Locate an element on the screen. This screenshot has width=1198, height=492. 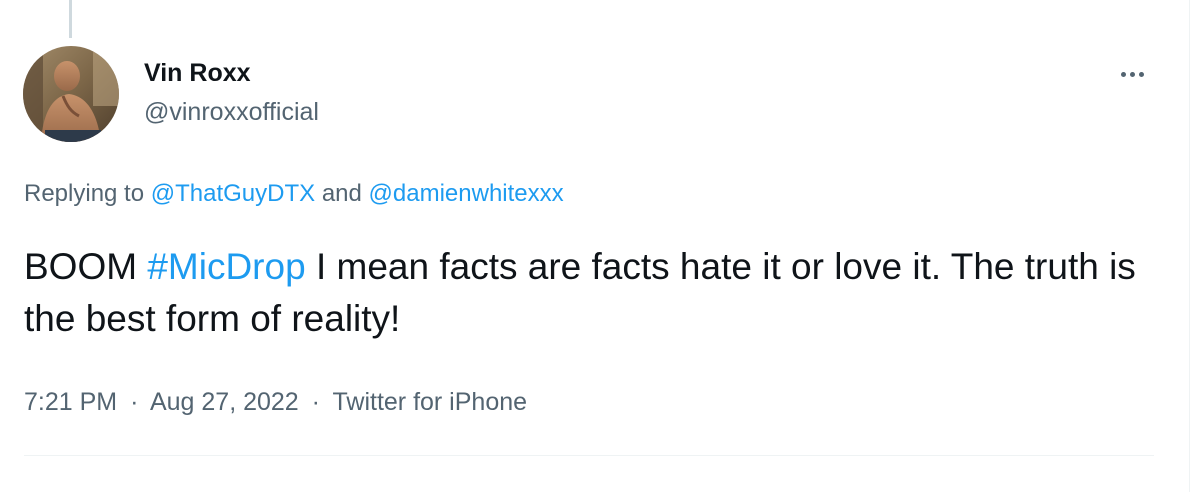
more-options-button is located at coordinates (1132, 74).